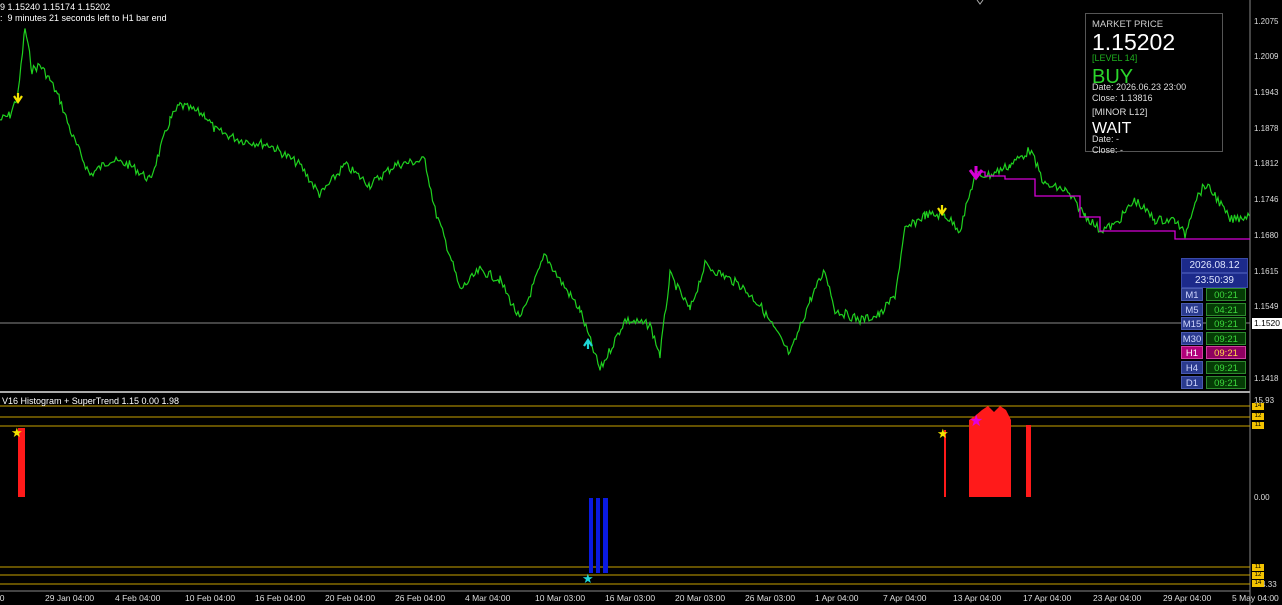 This screenshot has width=1282, height=605. What do you see at coordinates (1266, 56) in the screenshot?
I see `price-axis-label: 1.2009` at bounding box center [1266, 56].